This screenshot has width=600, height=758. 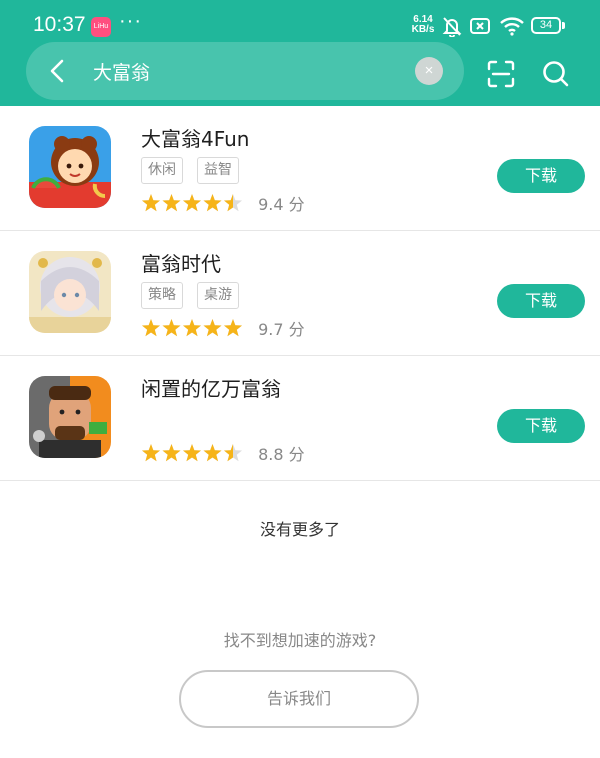 What do you see at coordinates (101, 27) in the screenshot?
I see `app-notification-icon: LiHu` at bounding box center [101, 27].